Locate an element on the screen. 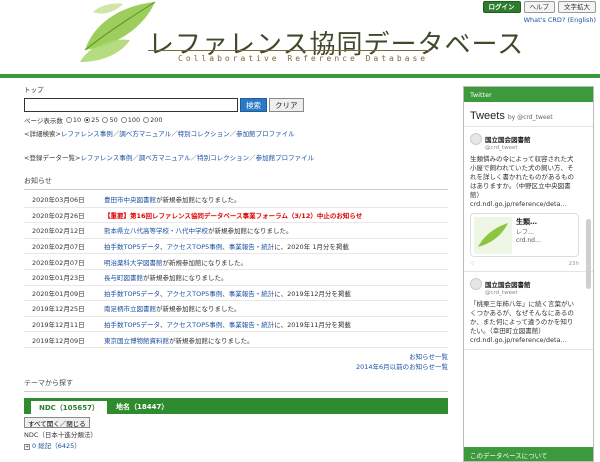 The image size is (600, 462). per-page-option: 200 is located at coordinates (153, 120).